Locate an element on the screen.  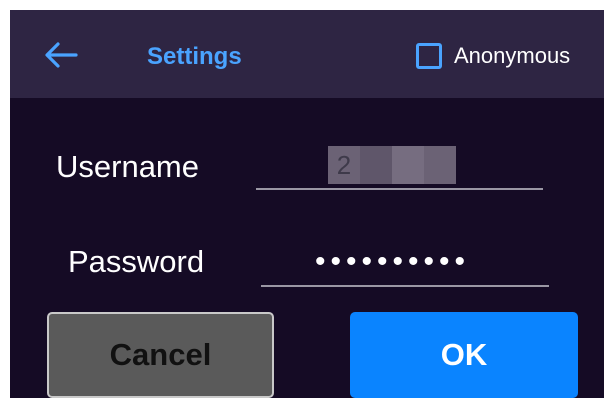
arrow-left-icon is located at coordinates (61, 55).